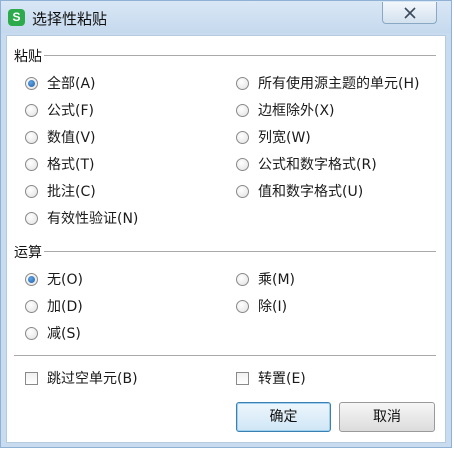 The height and width of the screenshot is (450, 454). I want to click on operation-option-none: 无(O), so click(54, 279).